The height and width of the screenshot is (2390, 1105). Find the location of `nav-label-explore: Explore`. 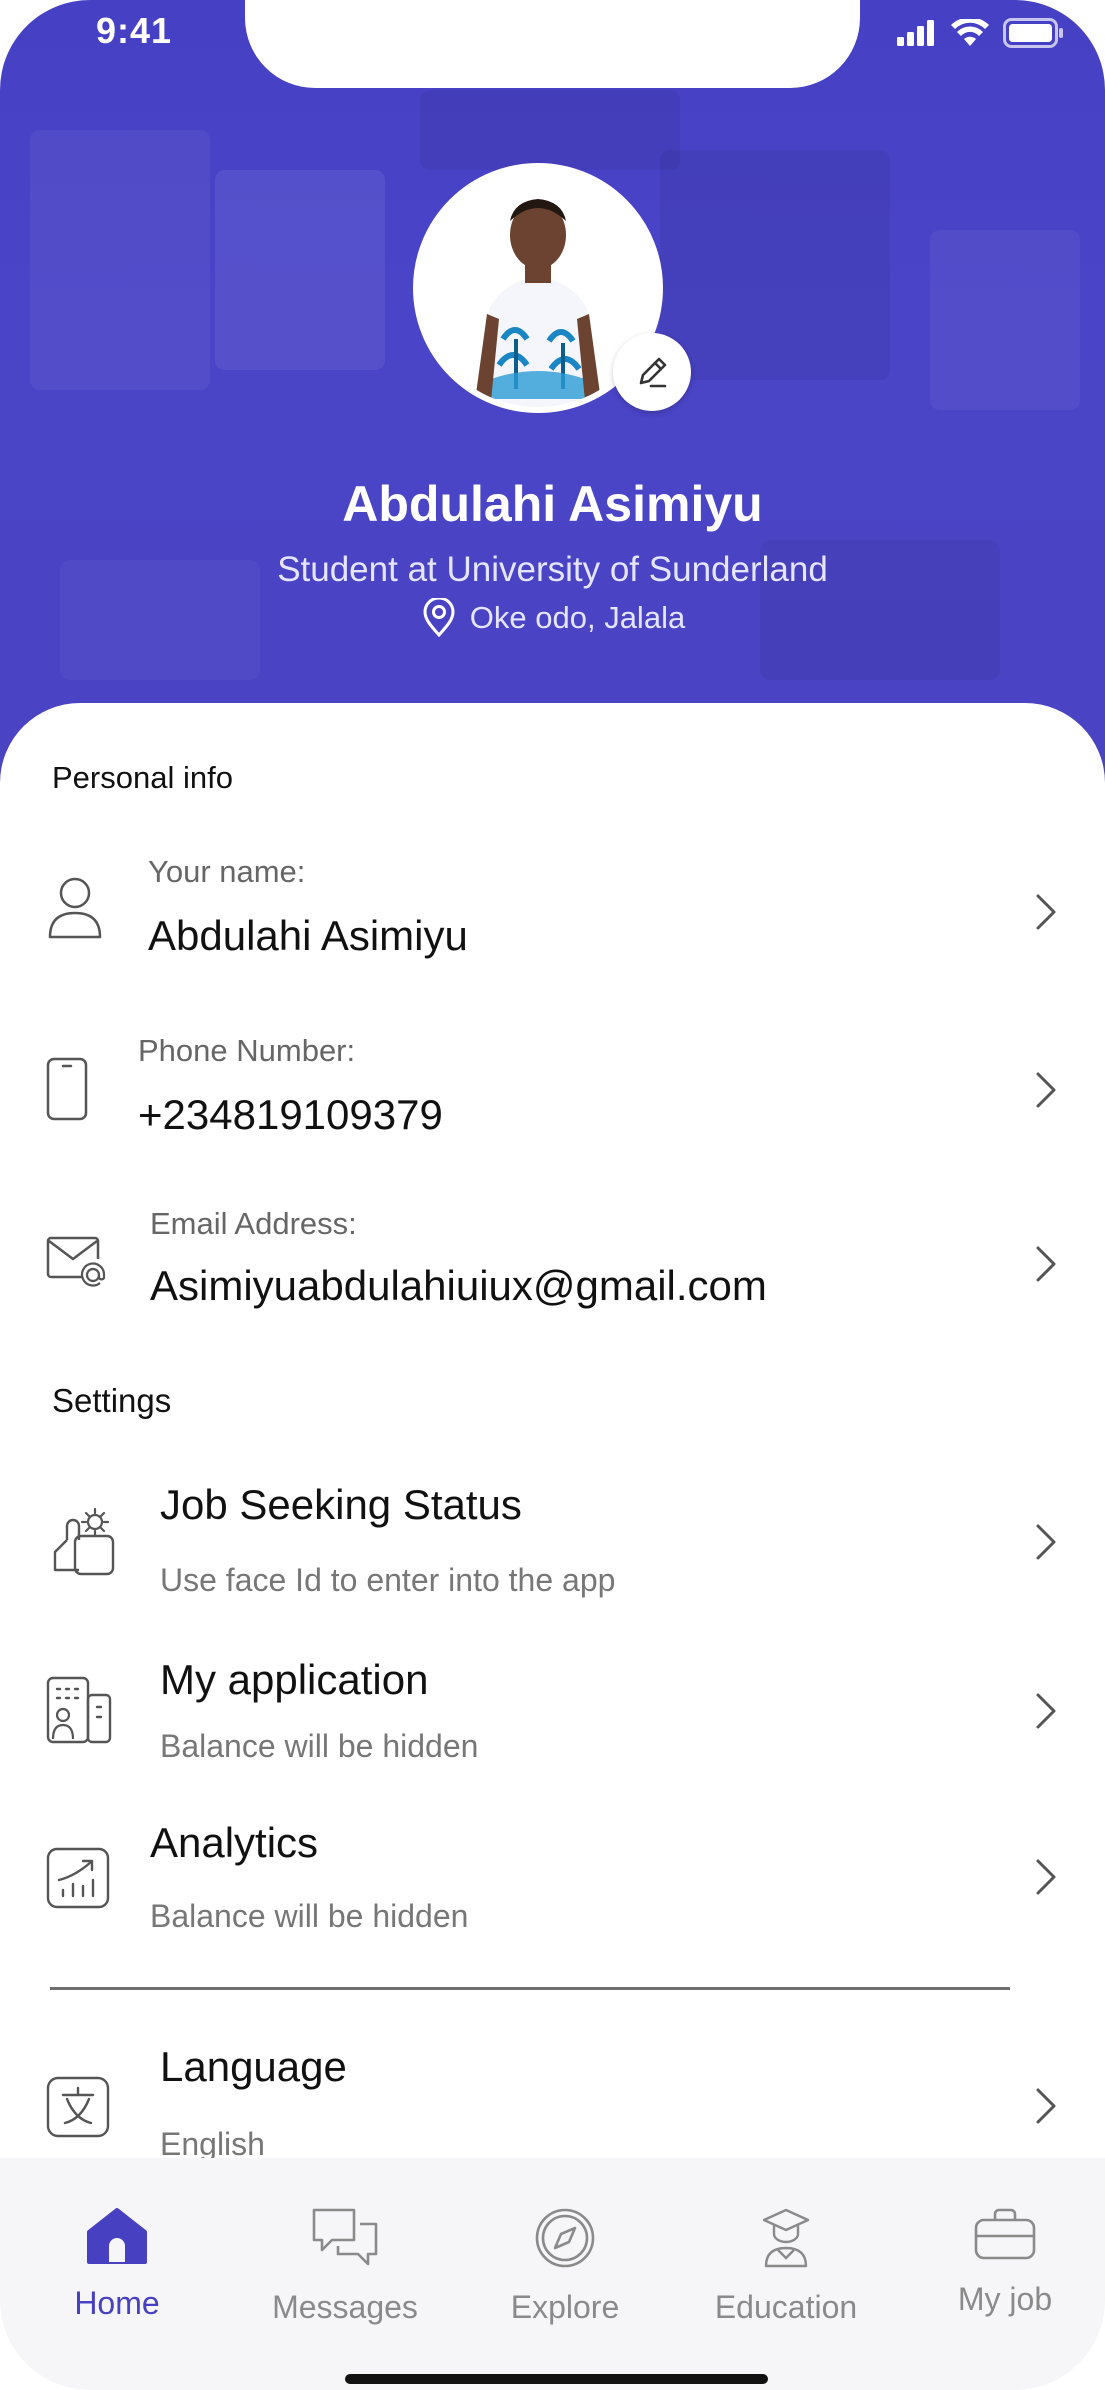

nav-label-explore: Explore is located at coordinates (565, 2307).